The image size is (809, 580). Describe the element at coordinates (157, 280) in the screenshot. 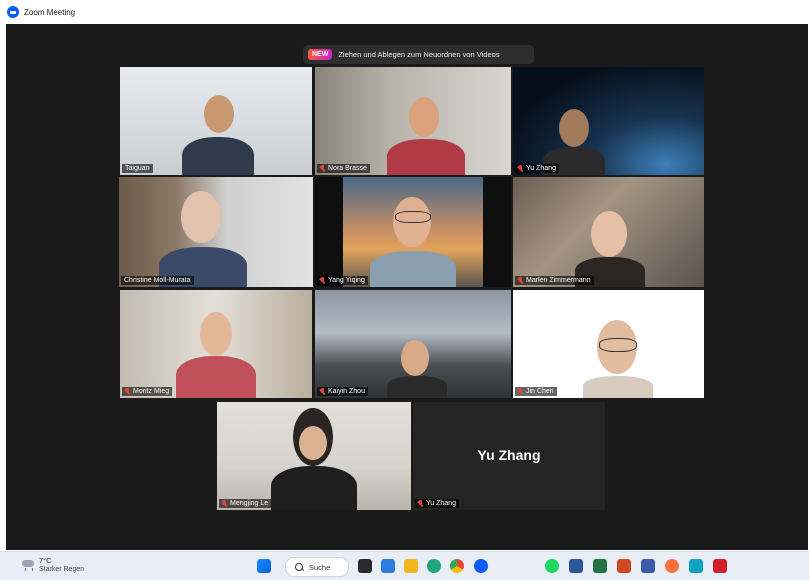

I see `participant-name: Christine Moll-Murata` at that location.